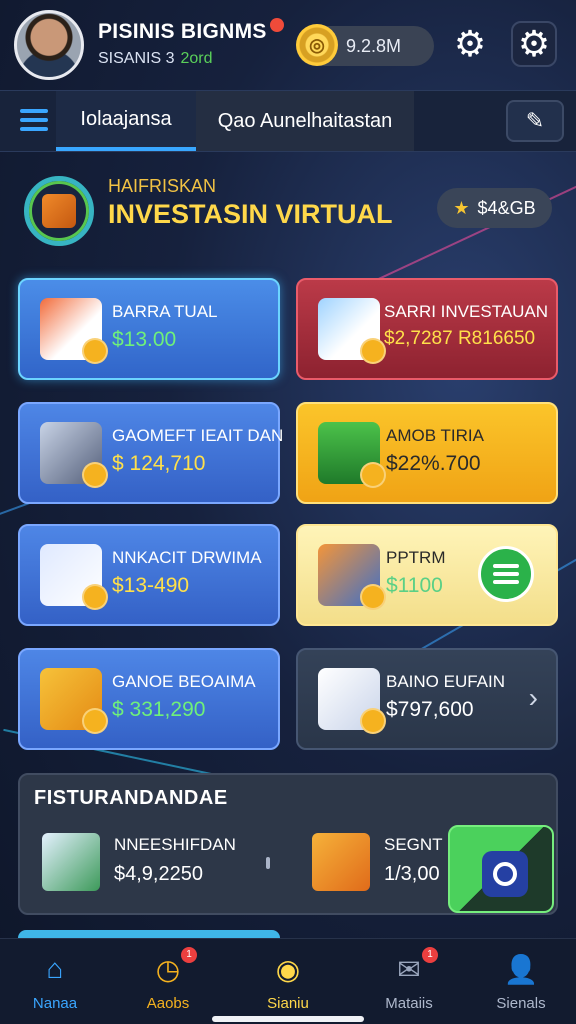 The width and height of the screenshot is (576, 1024). Describe the element at coordinates (533, 698) in the screenshot. I see `chevron-right-icon: ›` at that location.